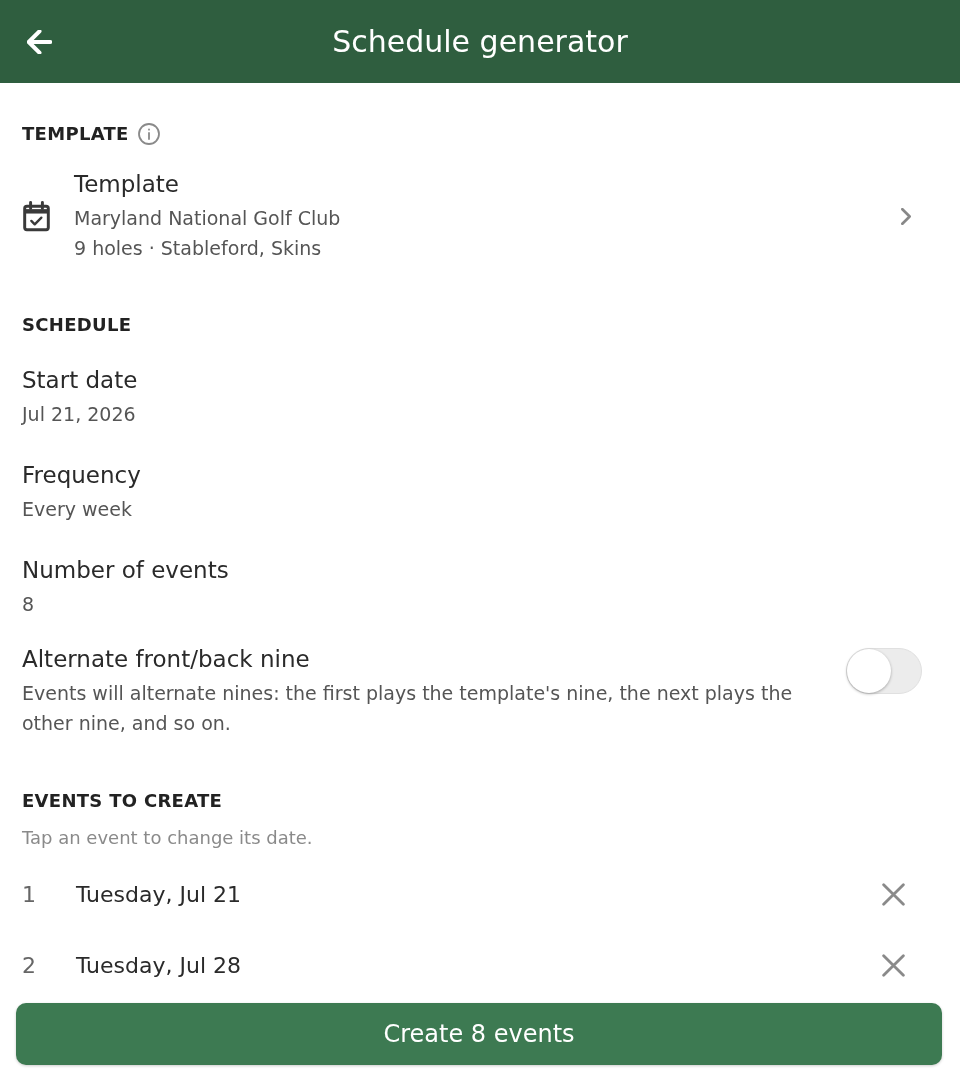  What do you see at coordinates (480, 41) in the screenshot?
I see `screen-title: Schedule generator` at bounding box center [480, 41].